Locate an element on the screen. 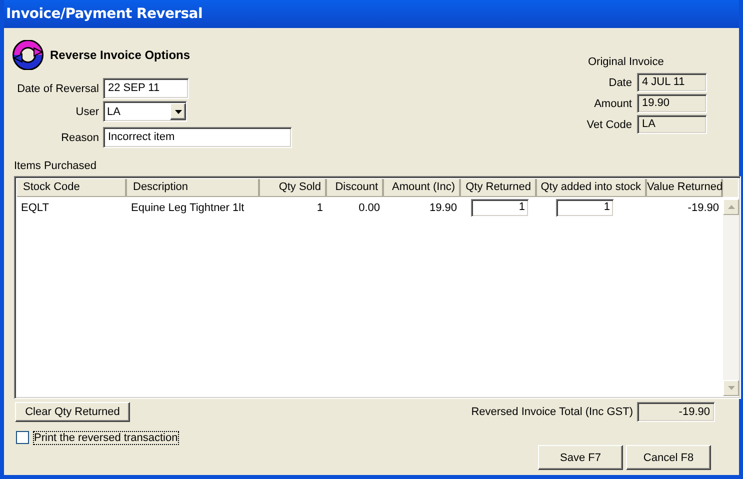 The image size is (743, 479). column-header: Qty Returned is located at coordinates (499, 188).